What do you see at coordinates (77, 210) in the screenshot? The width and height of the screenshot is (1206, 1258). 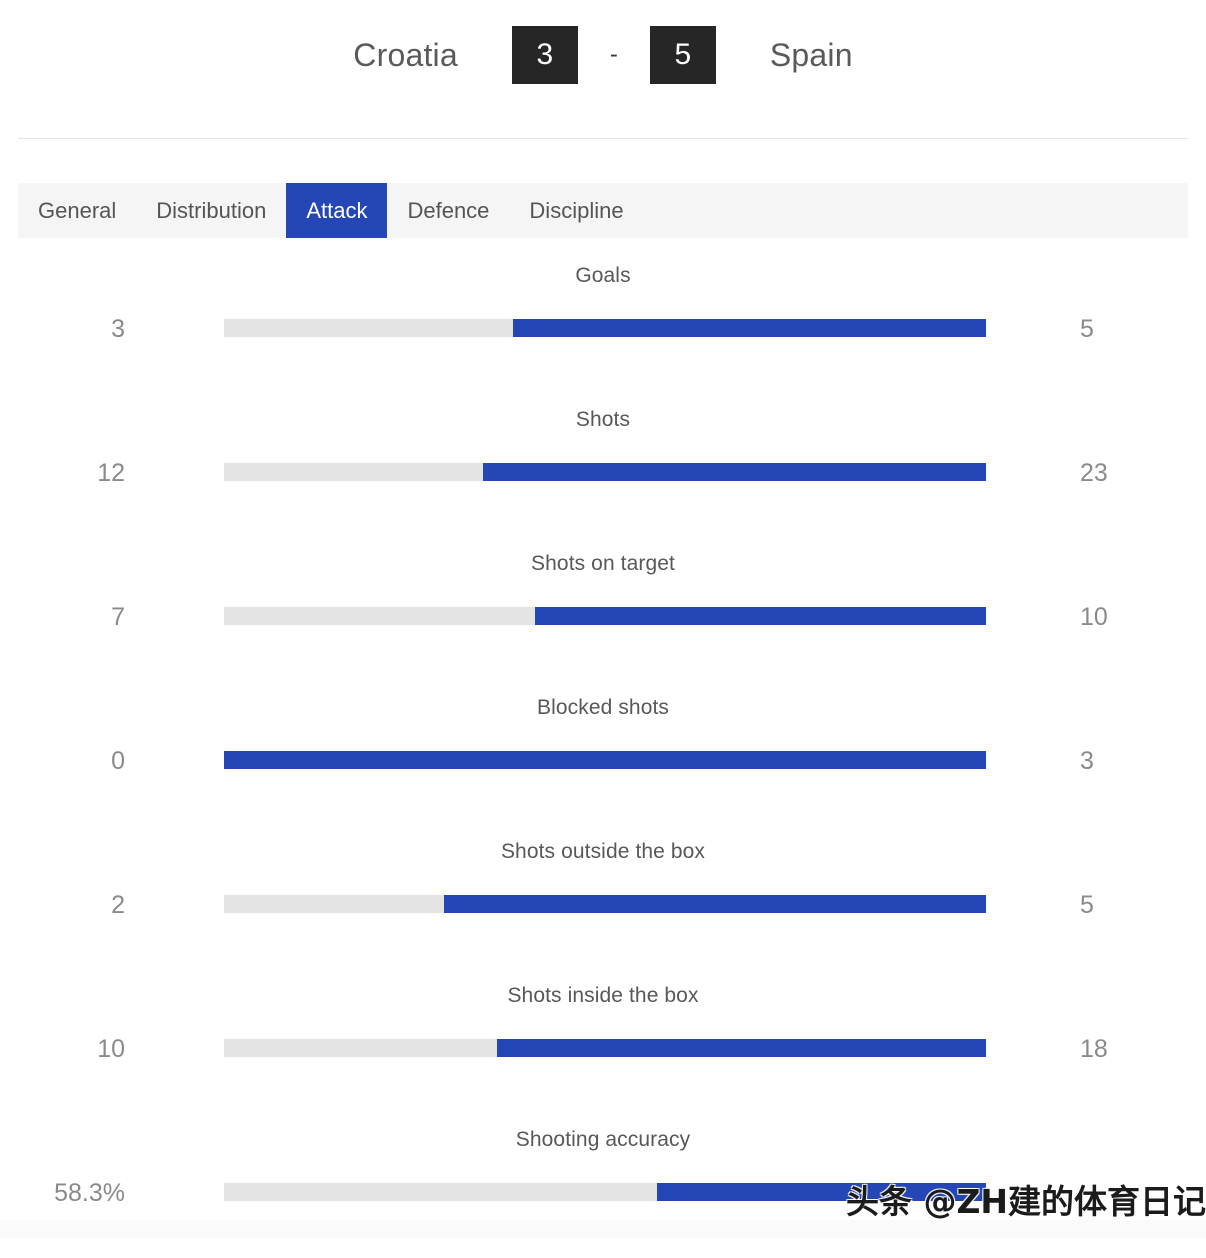 I see `tab-general: General` at bounding box center [77, 210].